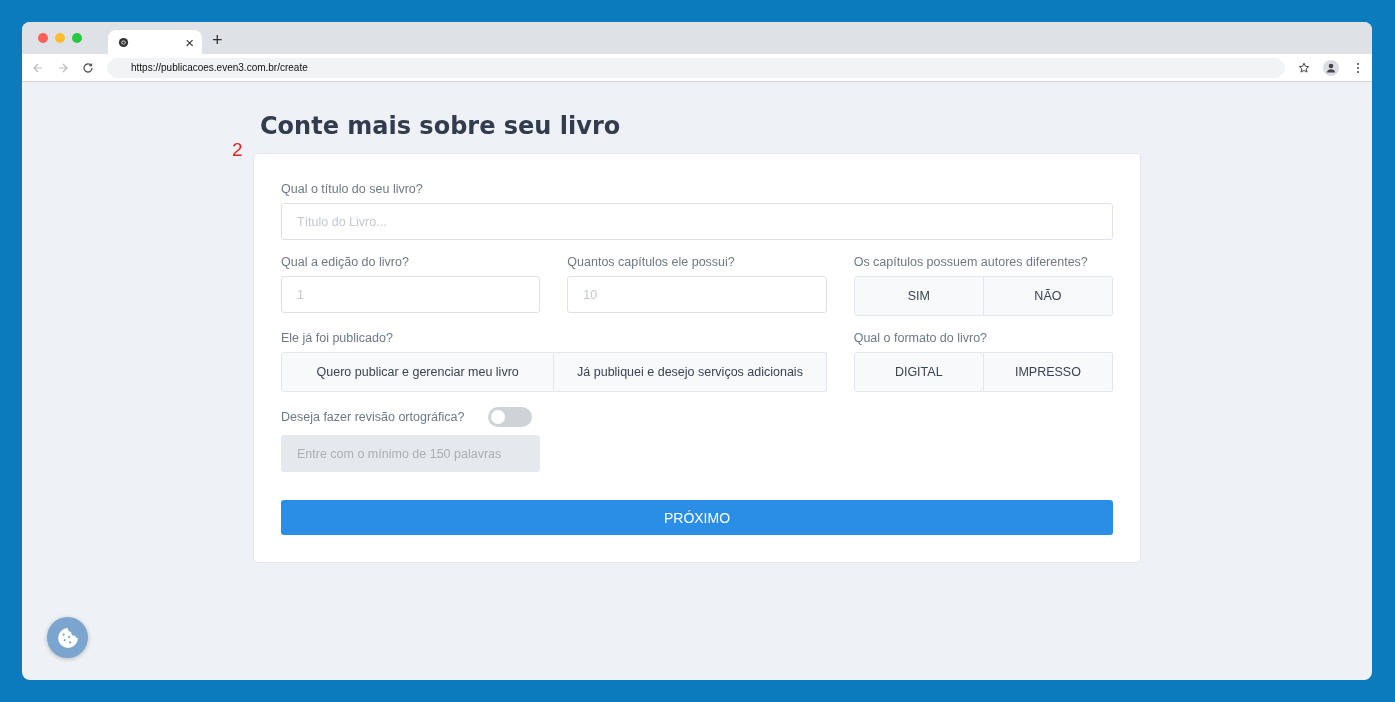  Describe the element at coordinates (38, 67) in the screenshot. I see `back-arrow-icon` at that location.